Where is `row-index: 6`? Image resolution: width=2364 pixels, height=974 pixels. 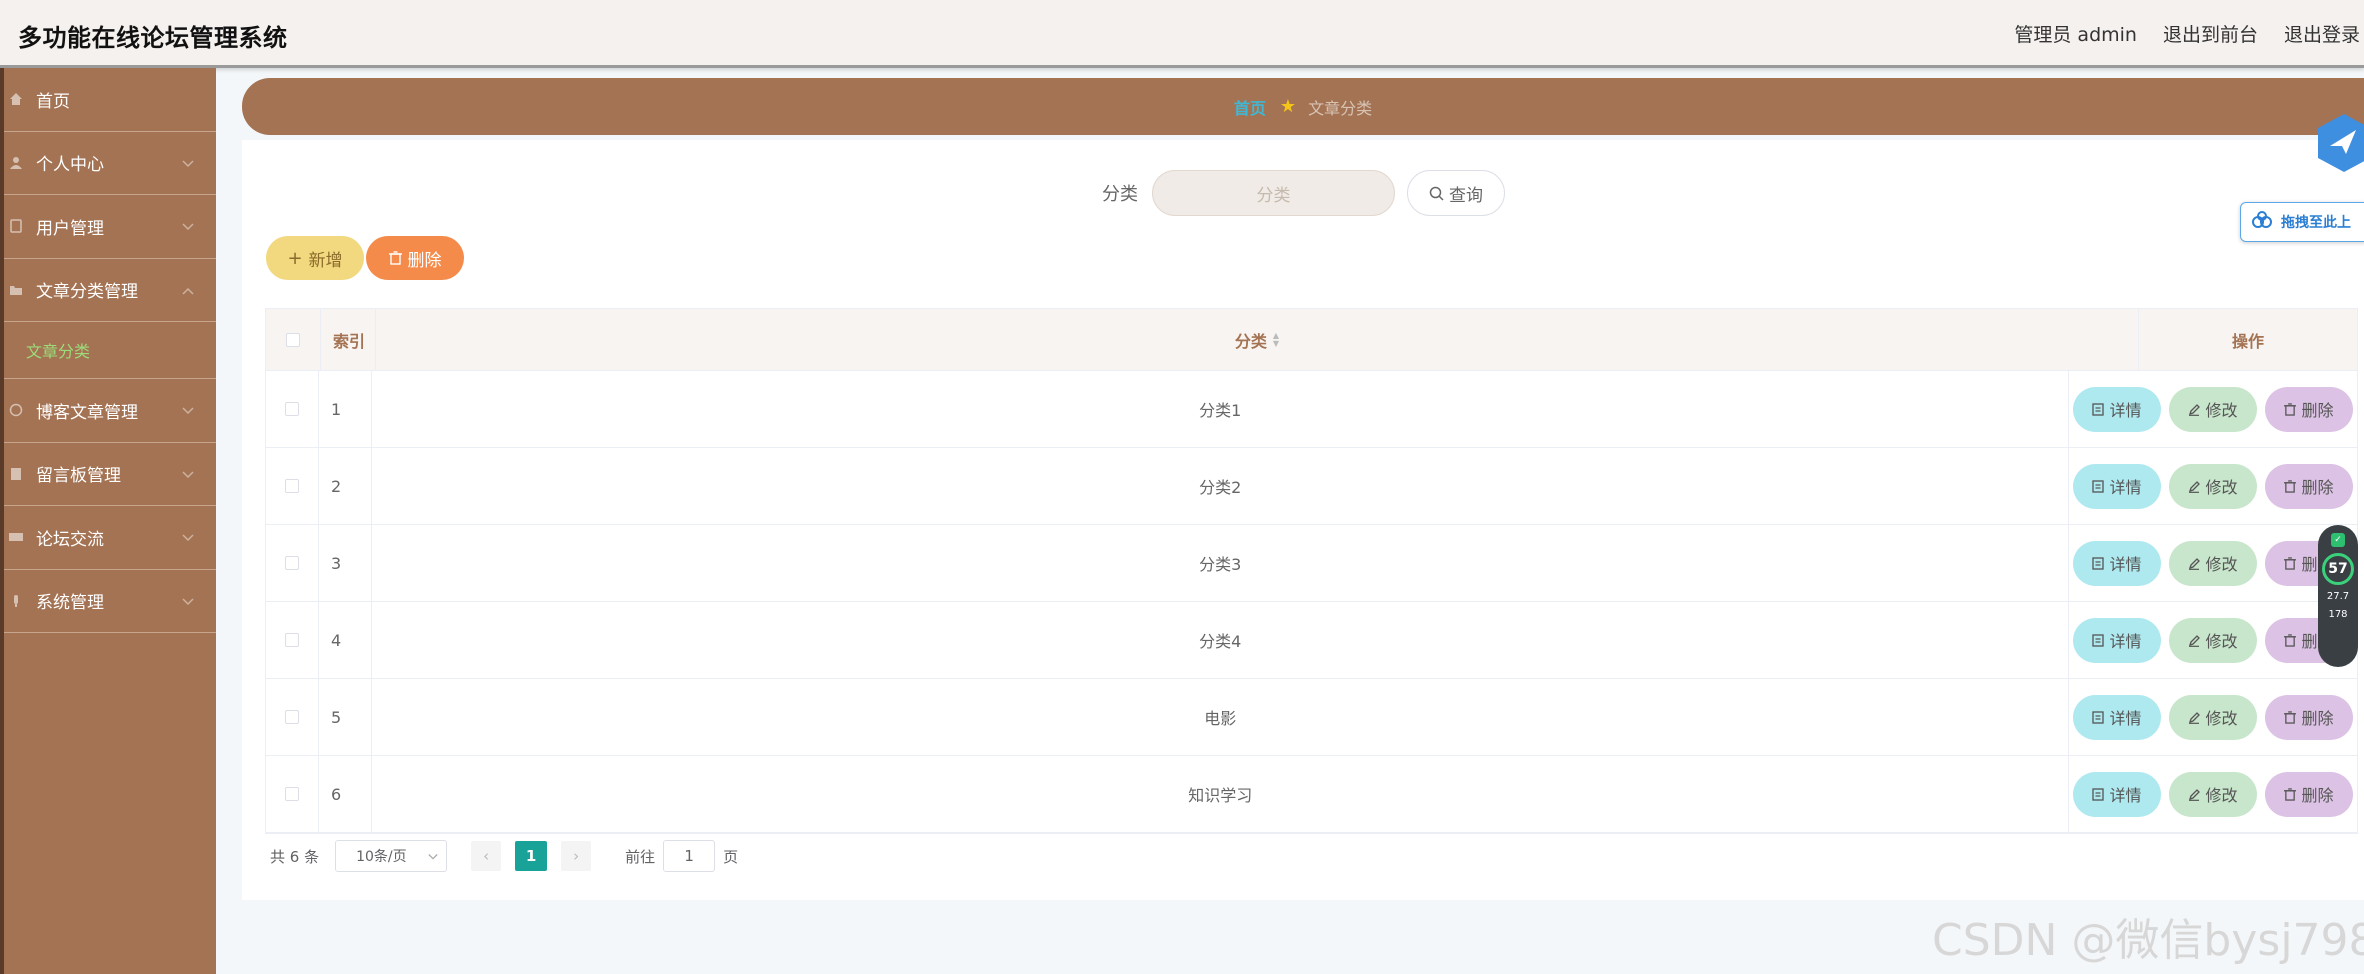 row-index: 6 is located at coordinates (346, 794).